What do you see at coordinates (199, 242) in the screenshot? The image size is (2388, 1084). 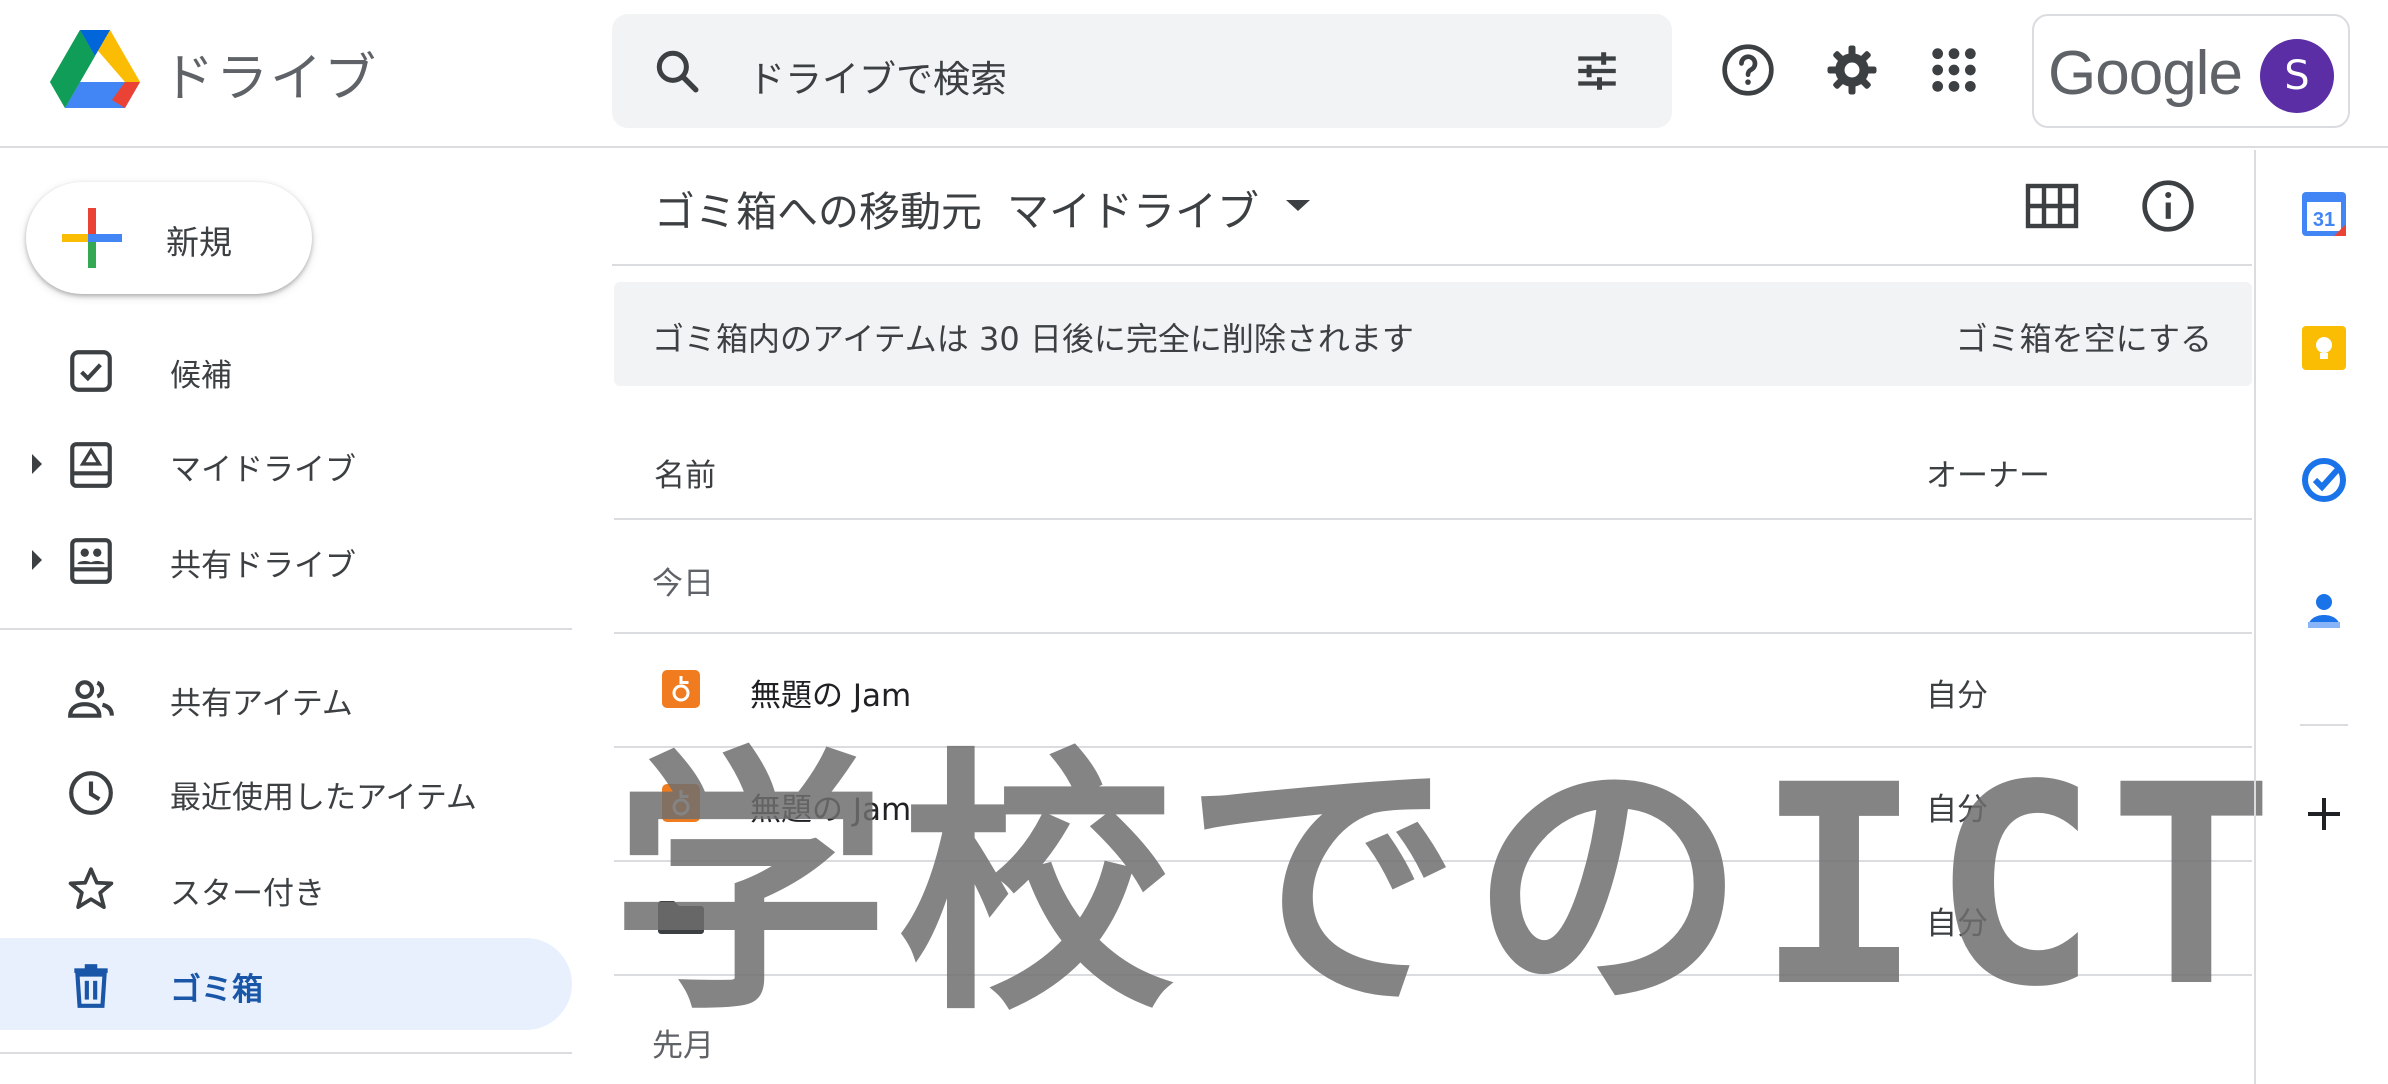 I see `new-button-label: 新規` at bounding box center [199, 242].